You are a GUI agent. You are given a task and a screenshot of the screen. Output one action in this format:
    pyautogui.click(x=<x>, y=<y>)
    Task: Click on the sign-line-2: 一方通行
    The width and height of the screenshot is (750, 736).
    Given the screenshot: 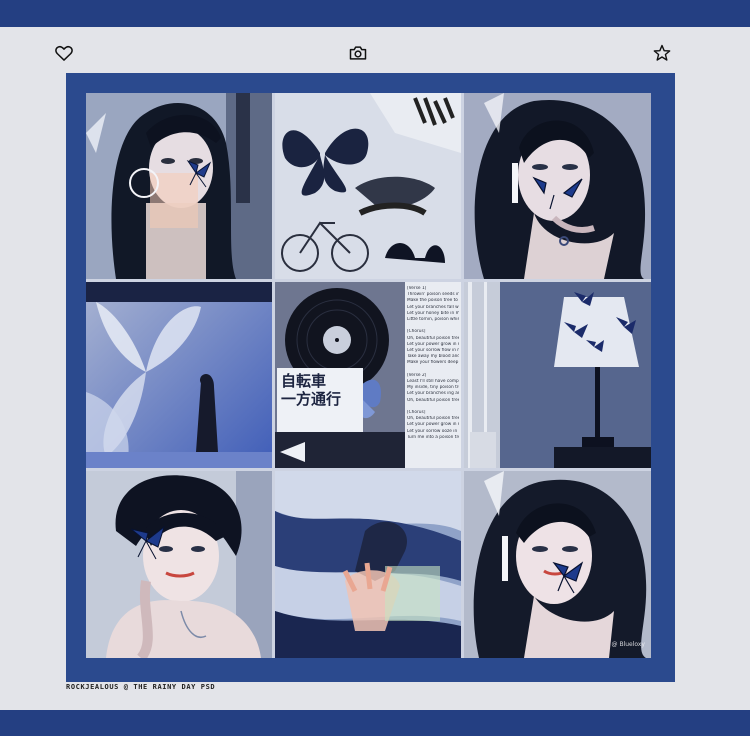 What is the action you would take?
    pyautogui.click(x=311, y=399)
    